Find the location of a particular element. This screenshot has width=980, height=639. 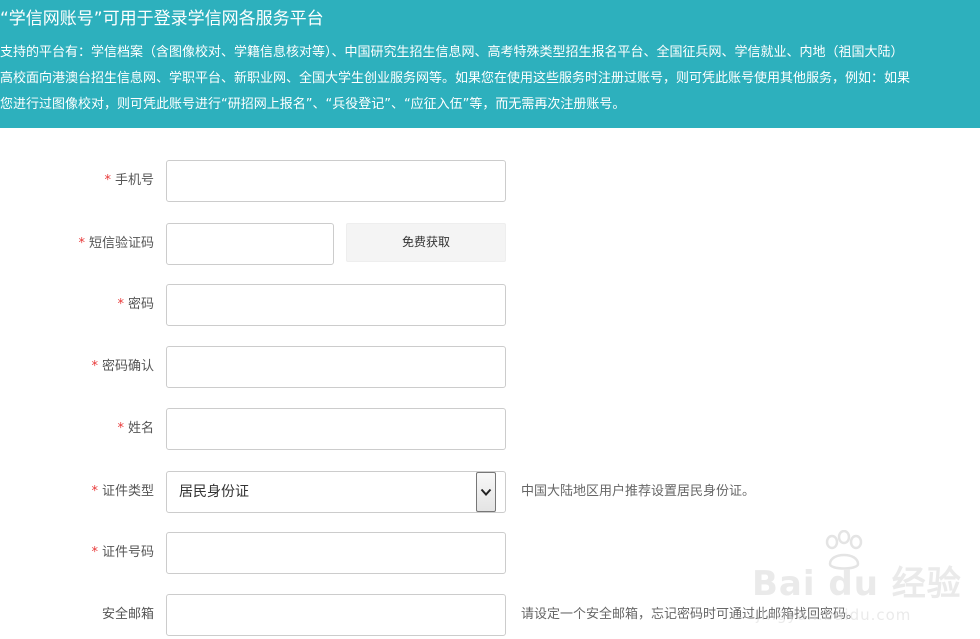

id-type-select: 居民身份证 is located at coordinates (336, 492).